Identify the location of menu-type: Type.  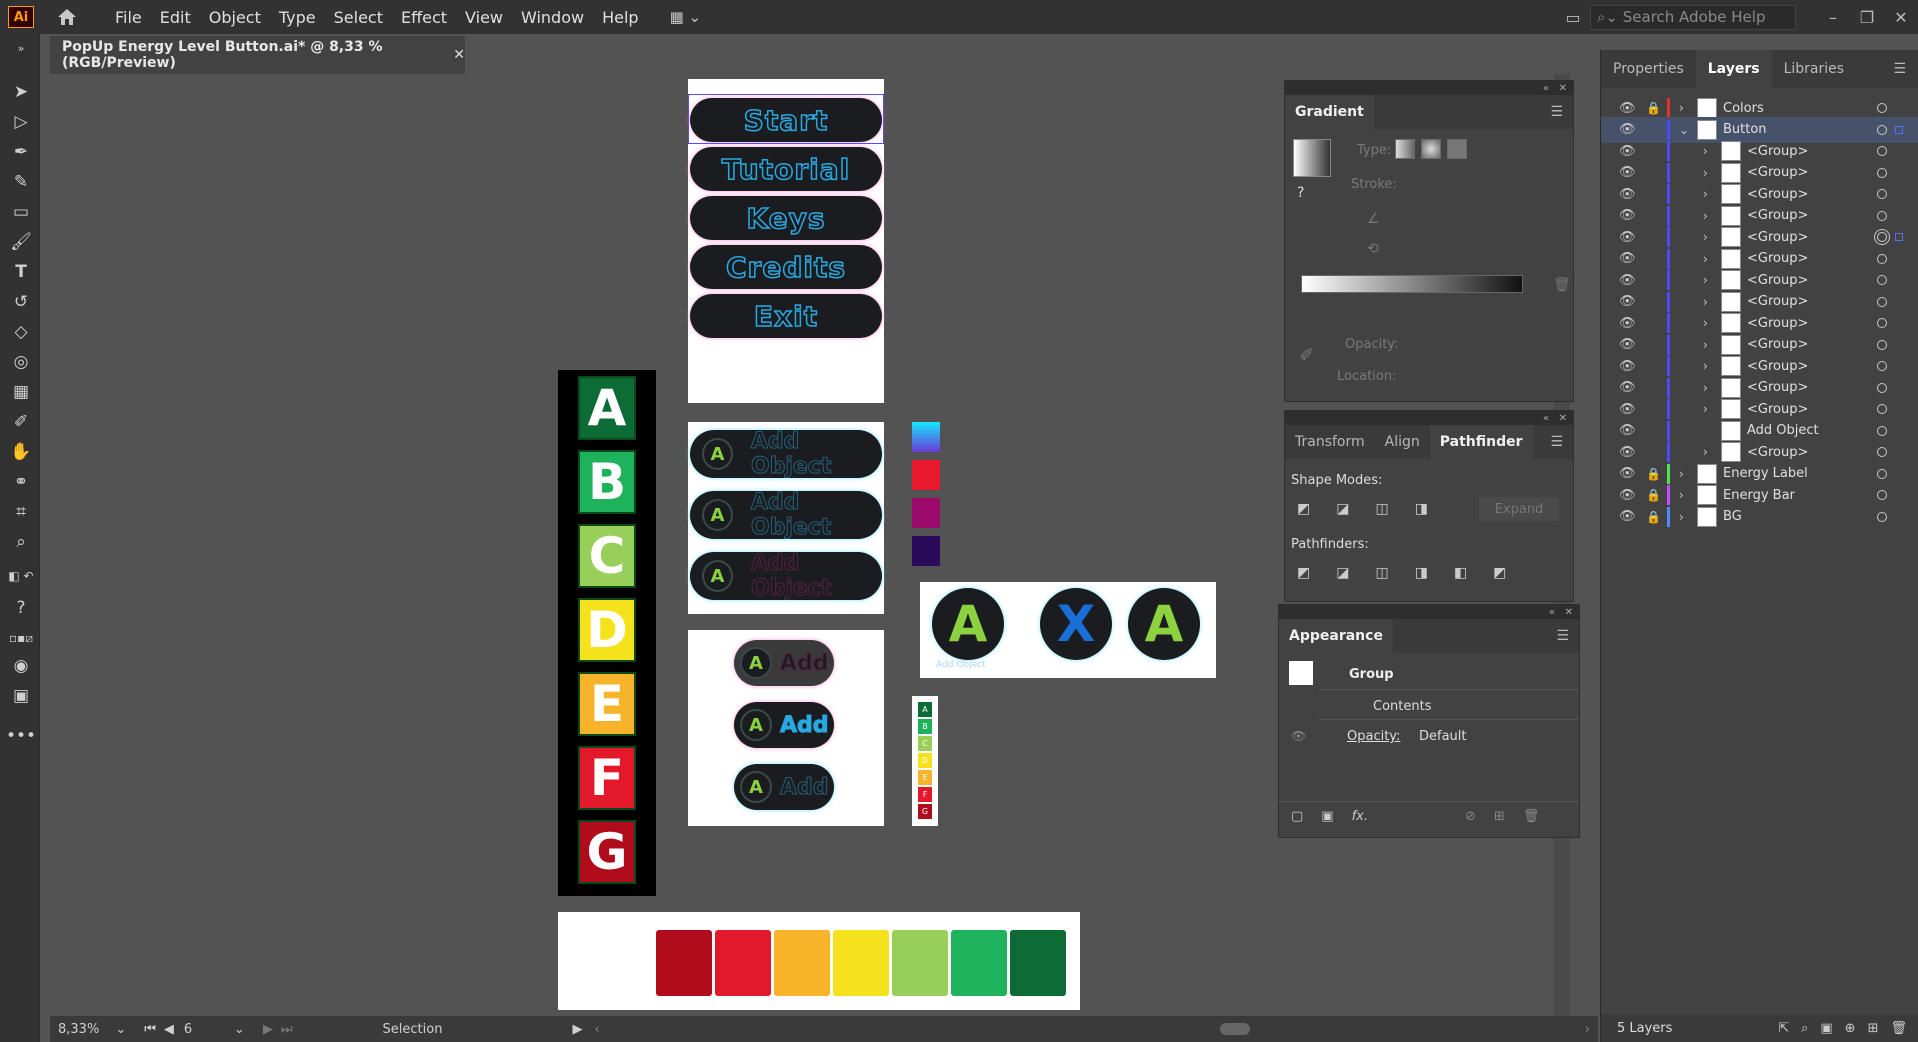
(297, 17).